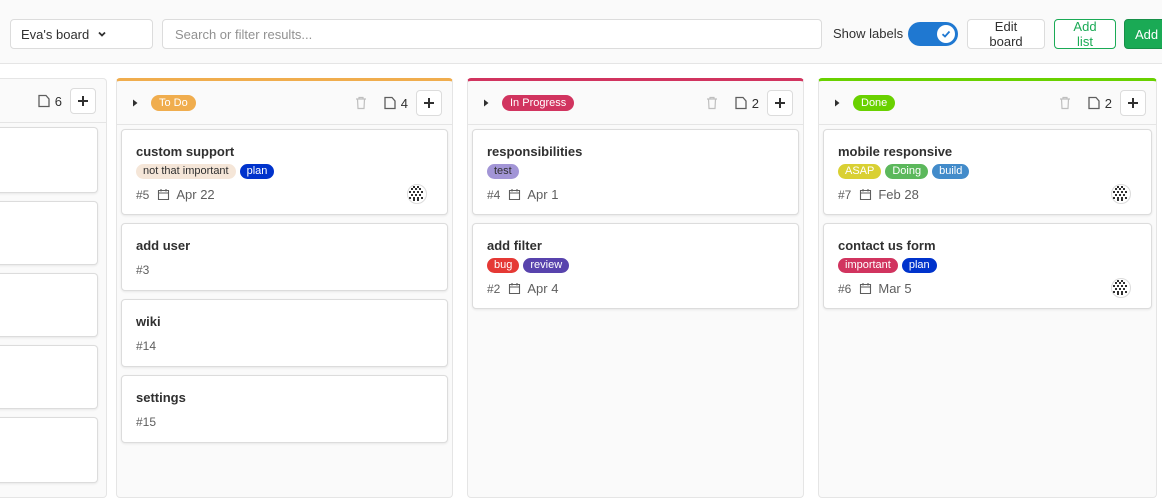 The image size is (1162, 498). I want to click on issue-label: not that important, so click(186, 171).